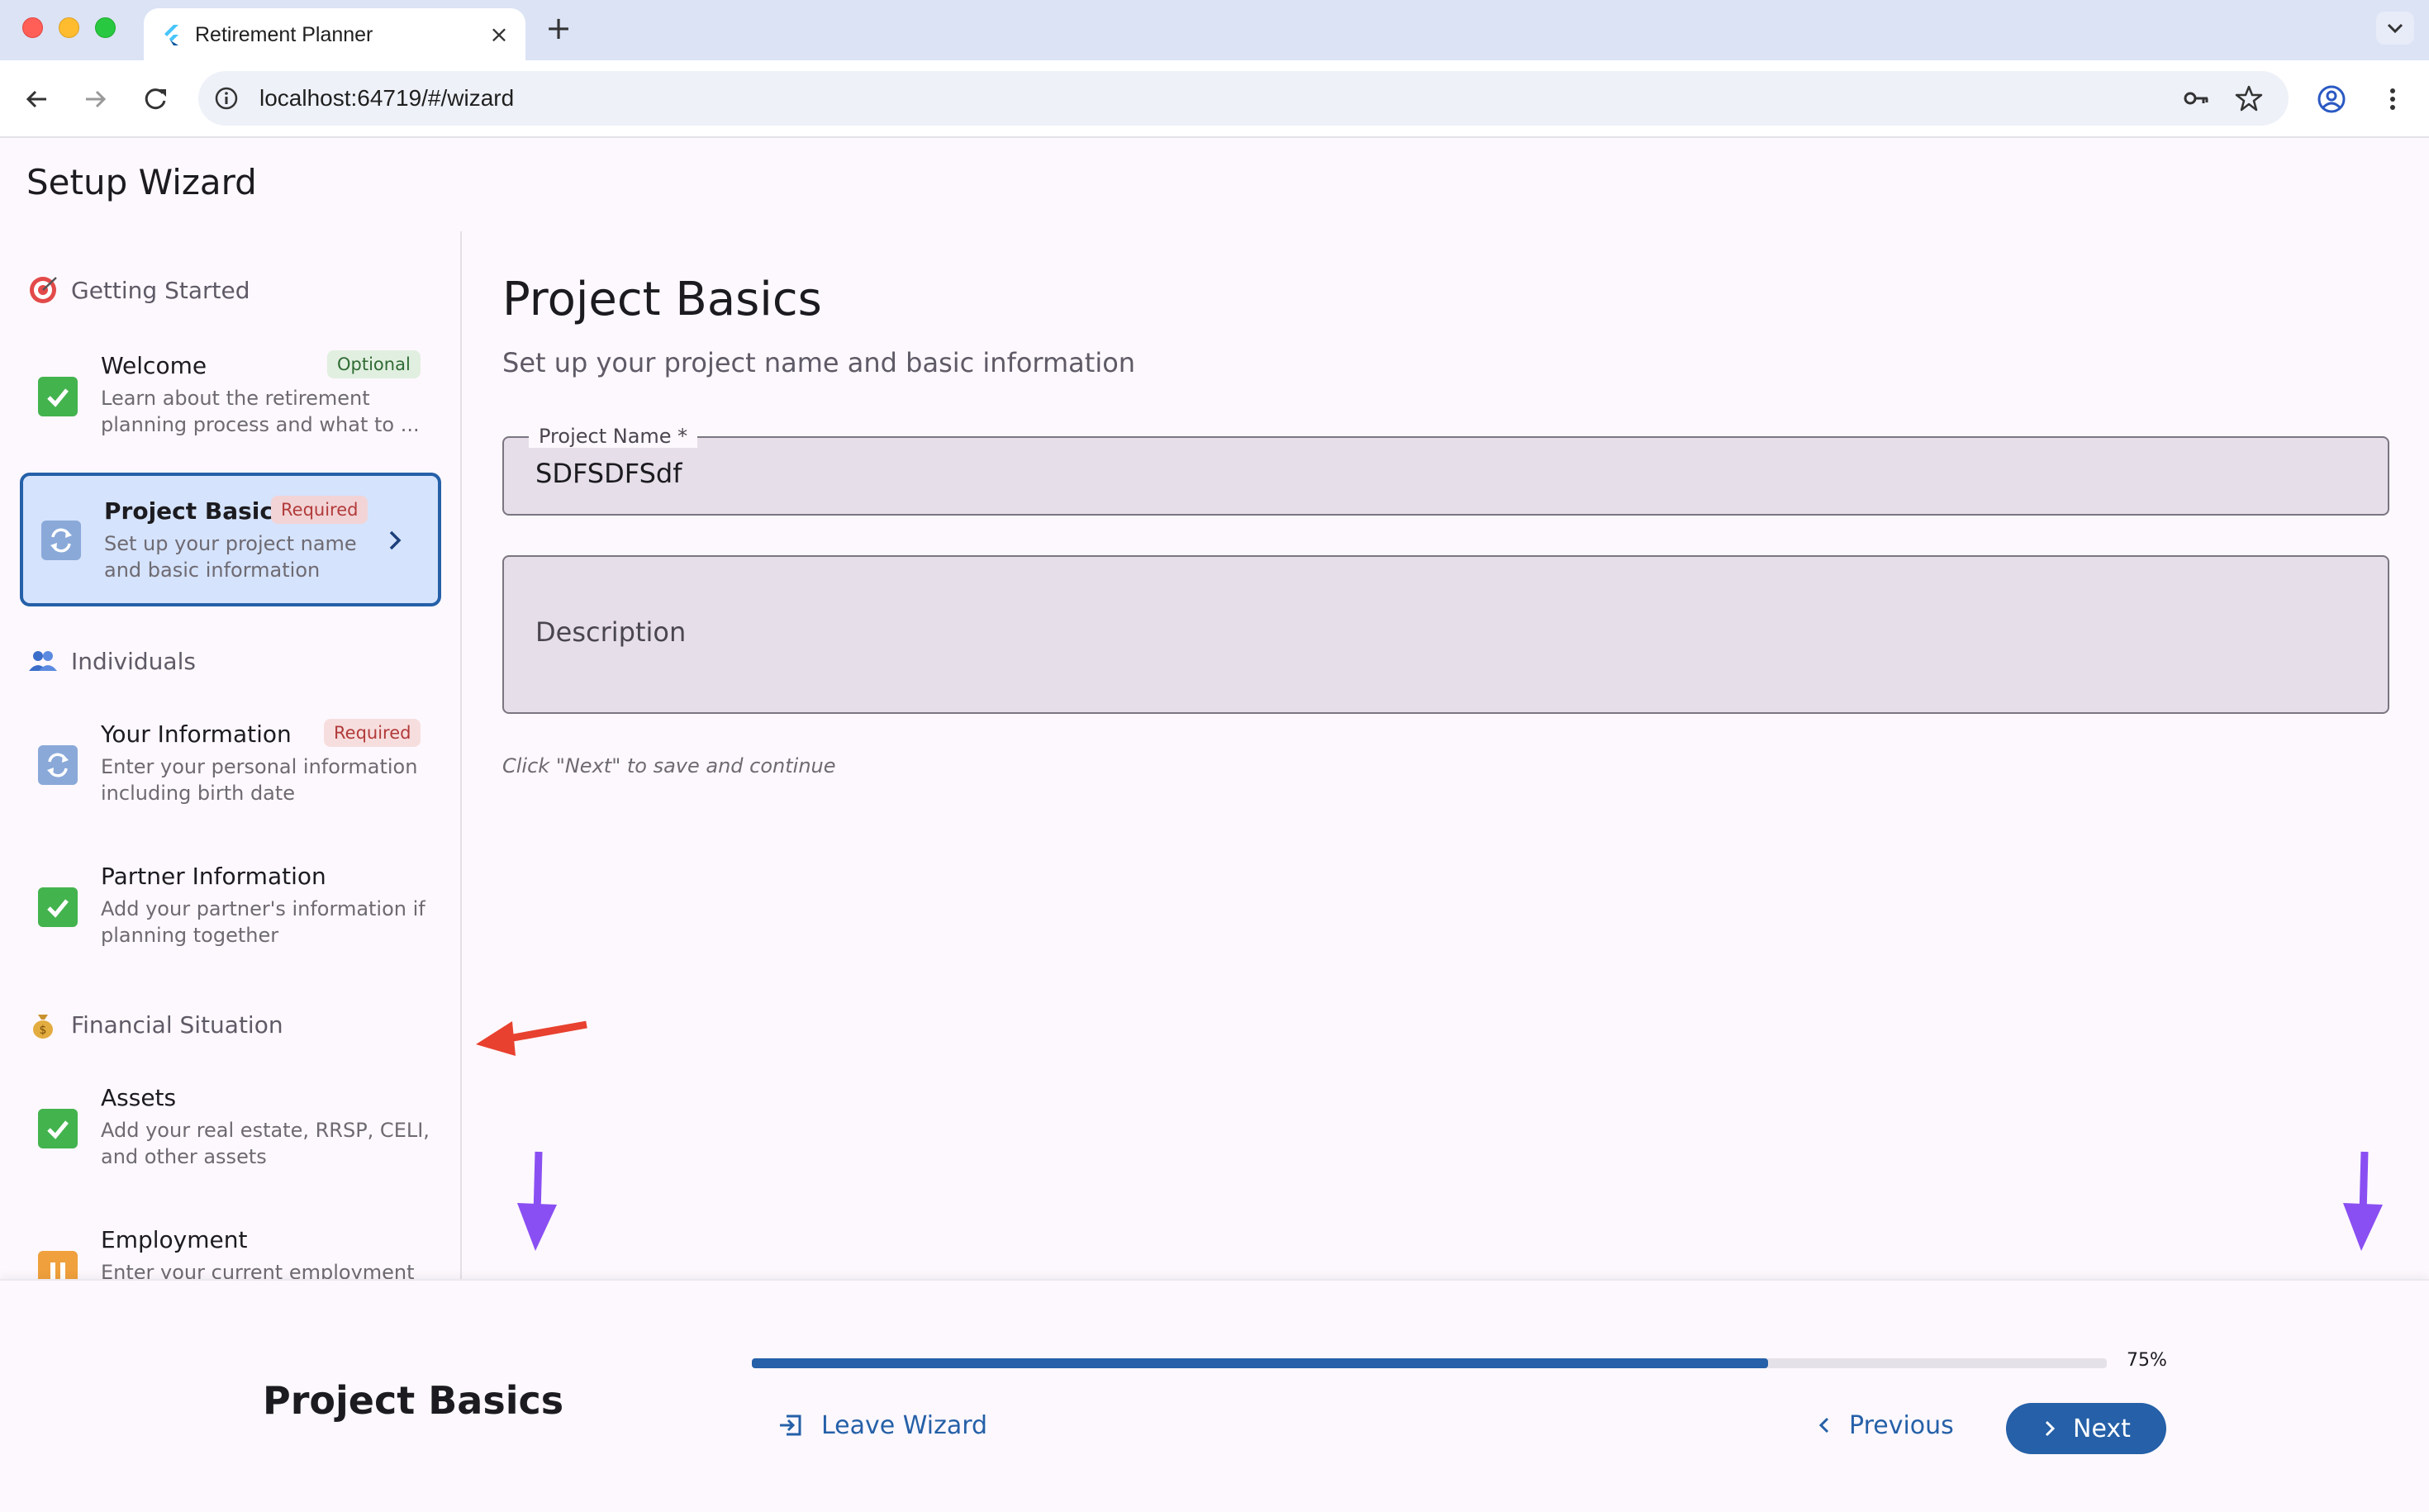  What do you see at coordinates (284, 34) in the screenshot?
I see `tab-title: Retirement Planner` at bounding box center [284, 34].